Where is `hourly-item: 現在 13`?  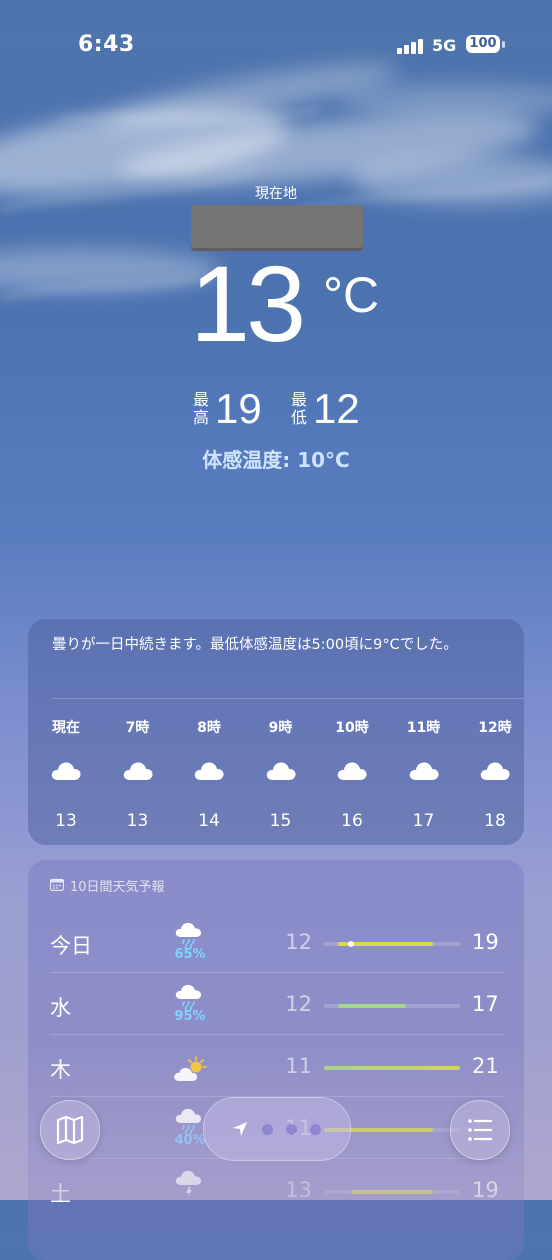 hourly-item: 現在 13 is located at coordinates (66, 774).